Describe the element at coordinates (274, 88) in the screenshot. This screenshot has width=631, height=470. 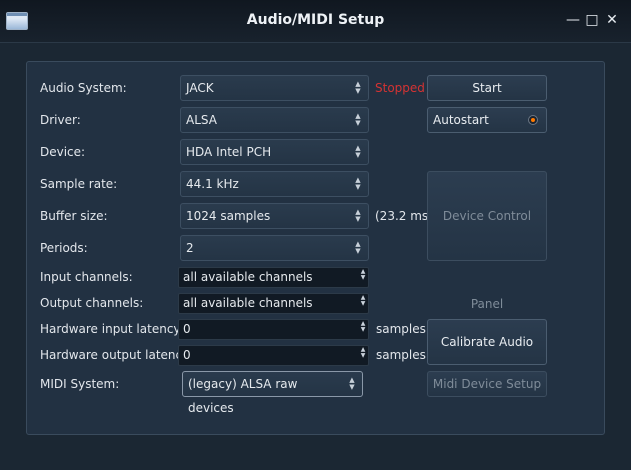
I see `audio-system-select: JACK ▲ ▼` at that location.